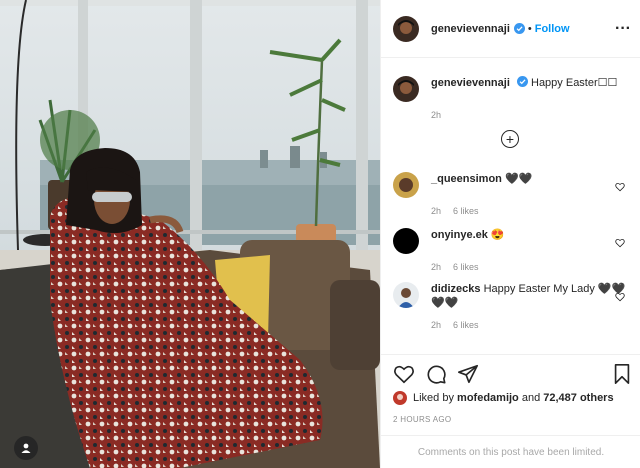 The image size is (640, 468). What do you see at coordinates (513, 194) in the screenshot?
I see `comment-item: _queensimon 🖤🖤 2h 6 likes` at bounding box center [513, 194].